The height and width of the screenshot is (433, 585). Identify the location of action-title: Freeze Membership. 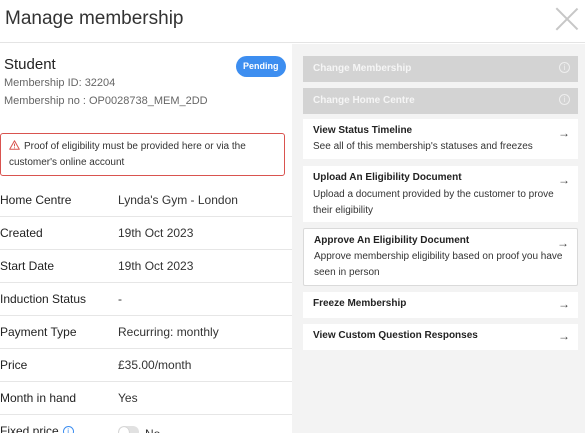
(360, 303).